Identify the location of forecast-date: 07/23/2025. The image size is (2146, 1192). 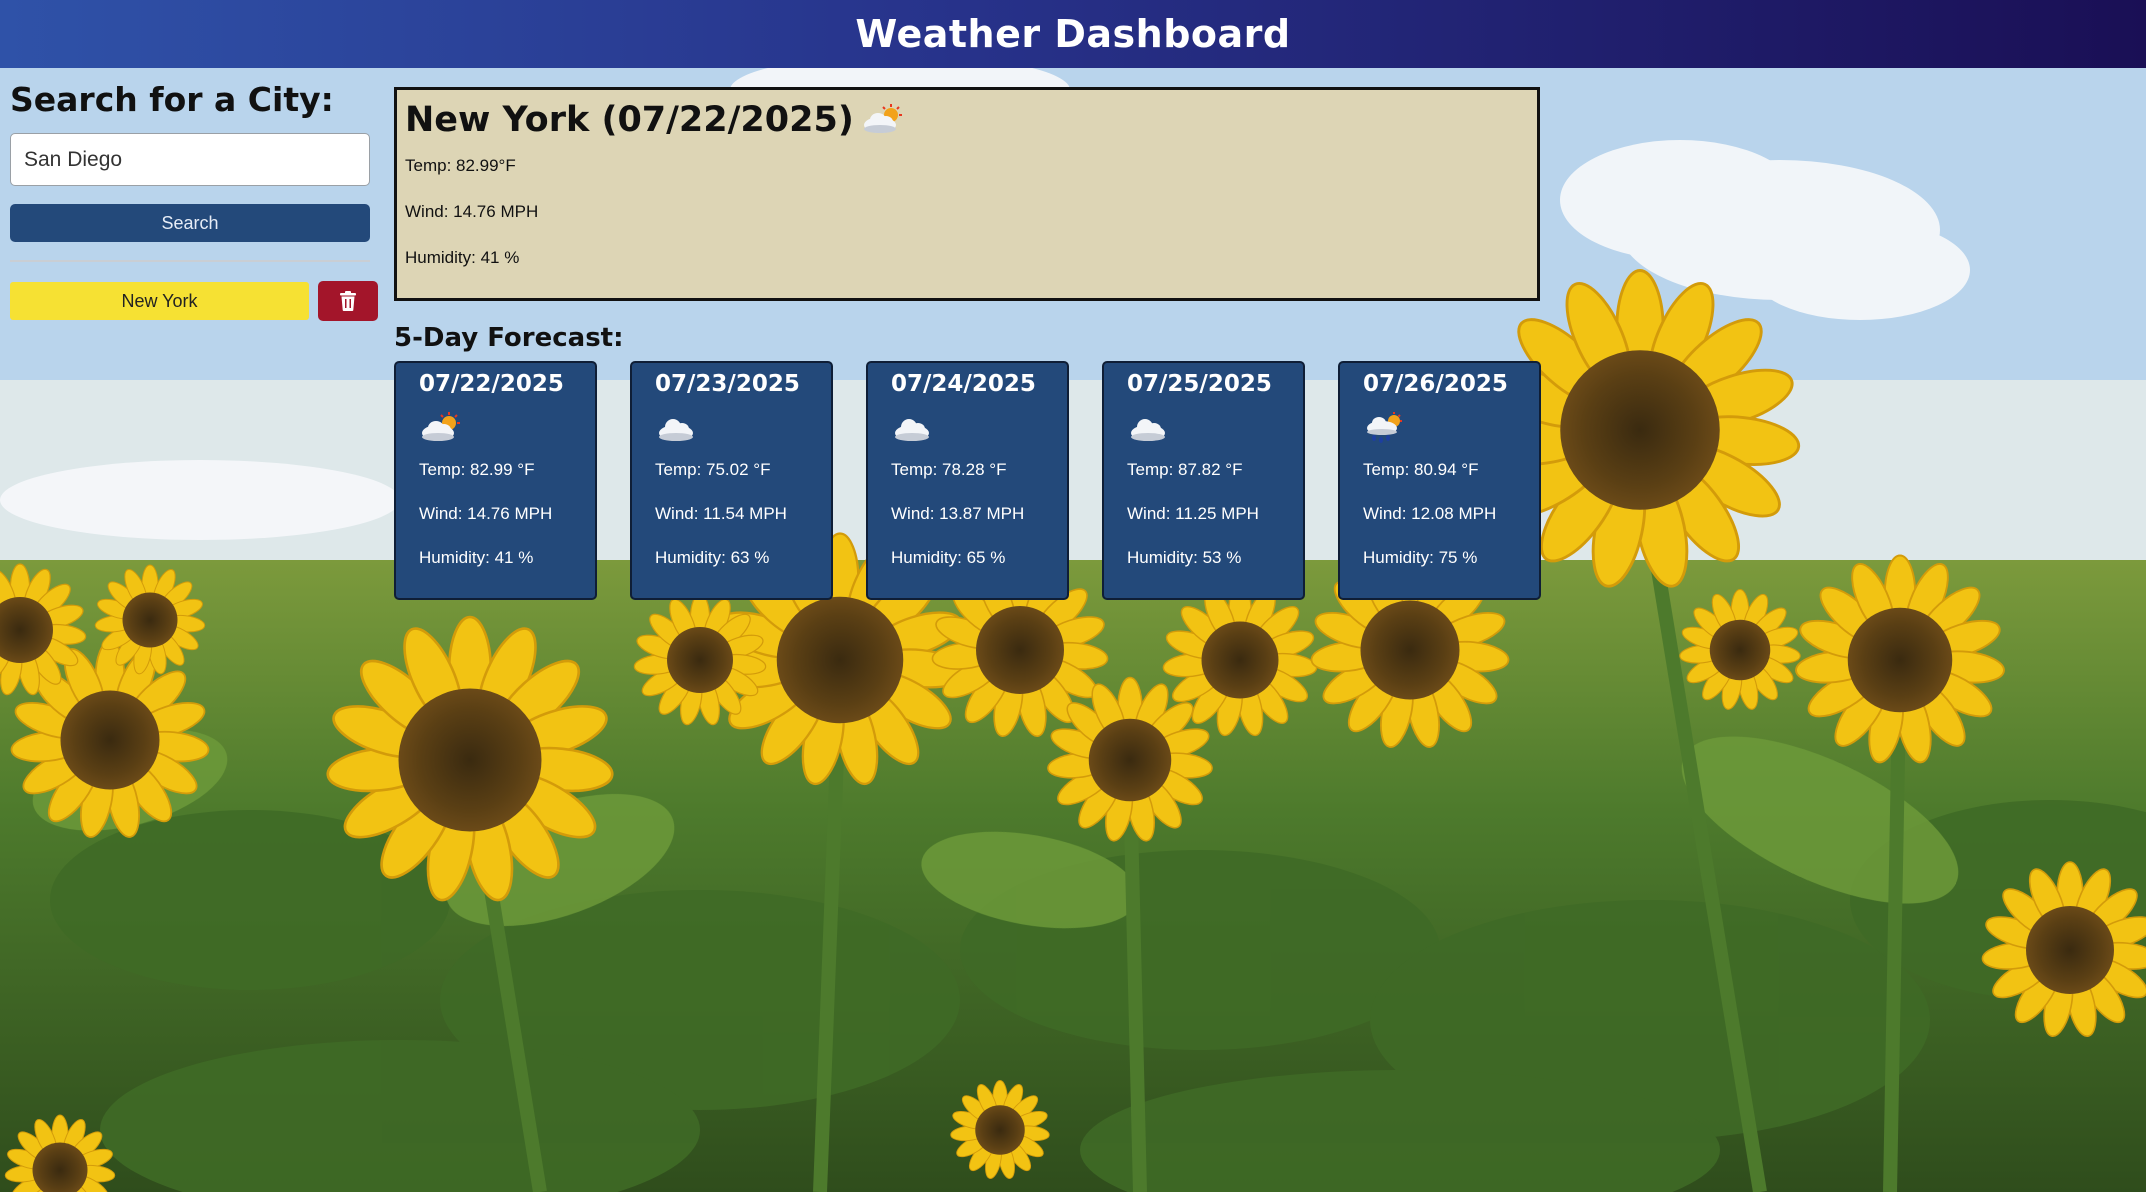
(727, 384).